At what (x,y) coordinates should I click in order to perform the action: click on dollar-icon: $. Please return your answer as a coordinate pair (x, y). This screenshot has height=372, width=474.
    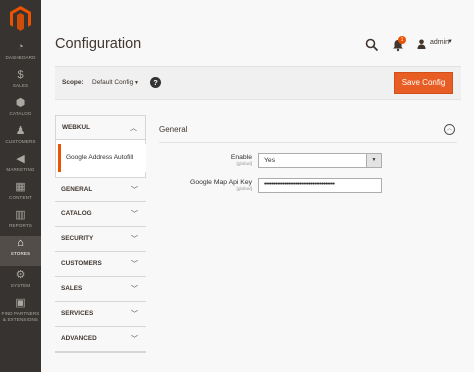
    Looking at the image, I should click on (20, 75).